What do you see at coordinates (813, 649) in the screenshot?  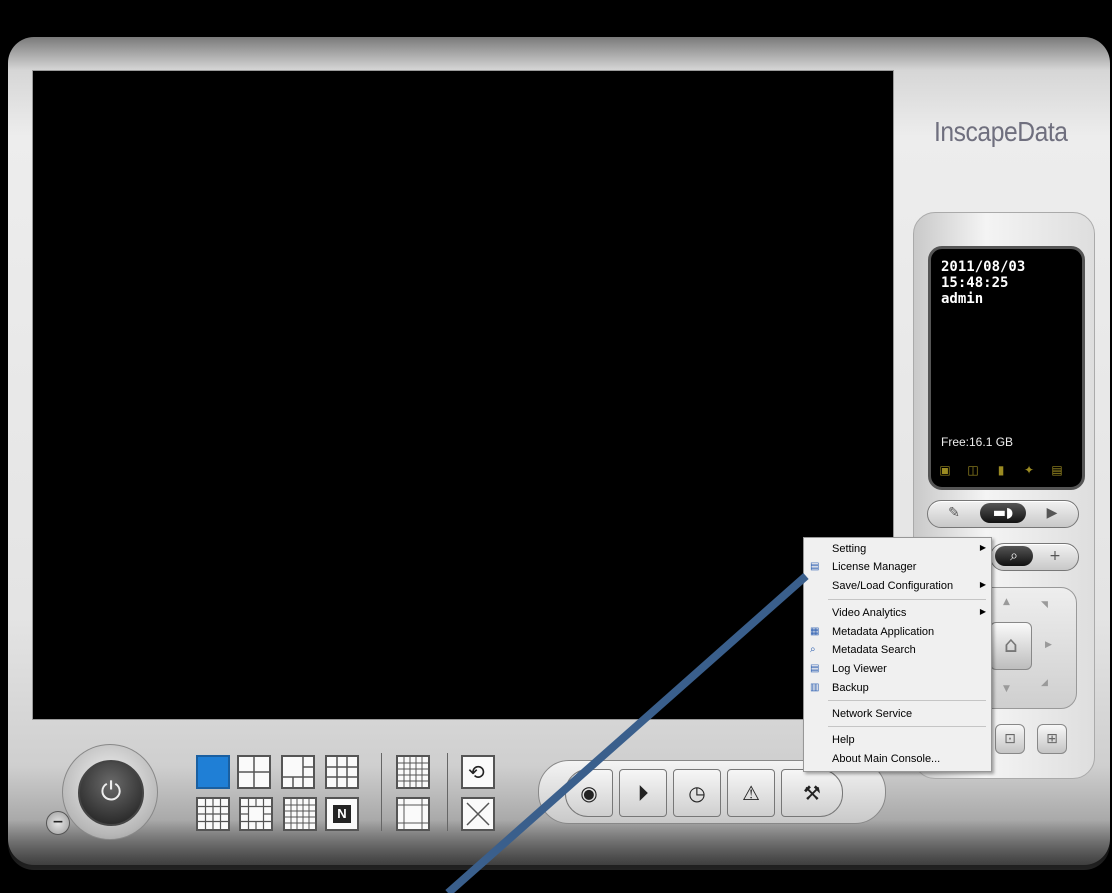 I see `metadata-search-icon: ⌕` at bounding box center [813, 649].